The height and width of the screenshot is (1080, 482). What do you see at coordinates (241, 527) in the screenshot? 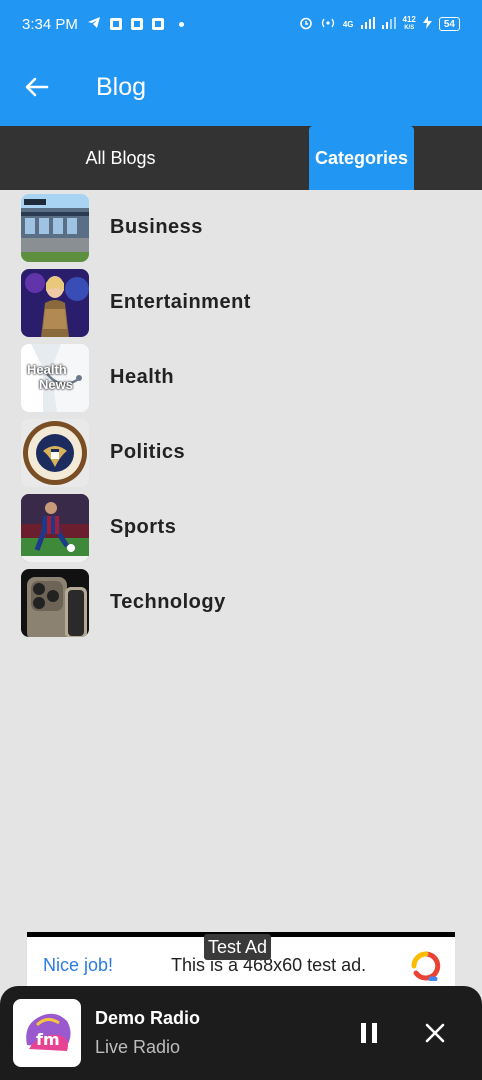
I see `category-item-sports: Sports` at bounding box center [241, 527].